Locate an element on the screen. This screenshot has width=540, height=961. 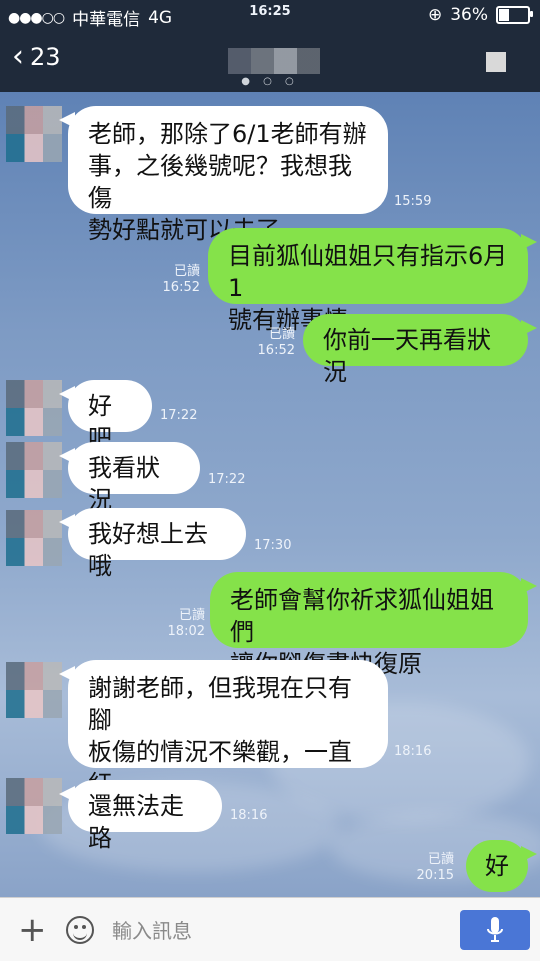
battery-icon is located at coordinates (514, 15).